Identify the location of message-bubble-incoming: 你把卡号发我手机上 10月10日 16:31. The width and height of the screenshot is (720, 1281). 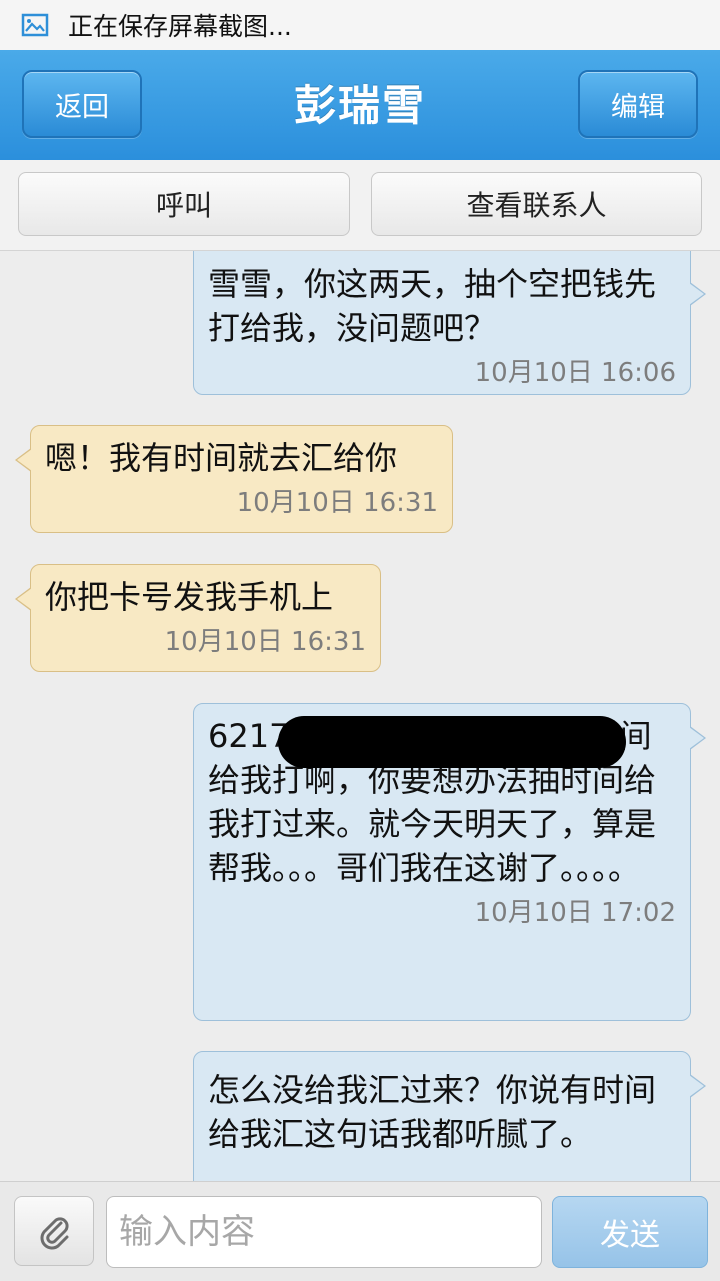
(198, 618).